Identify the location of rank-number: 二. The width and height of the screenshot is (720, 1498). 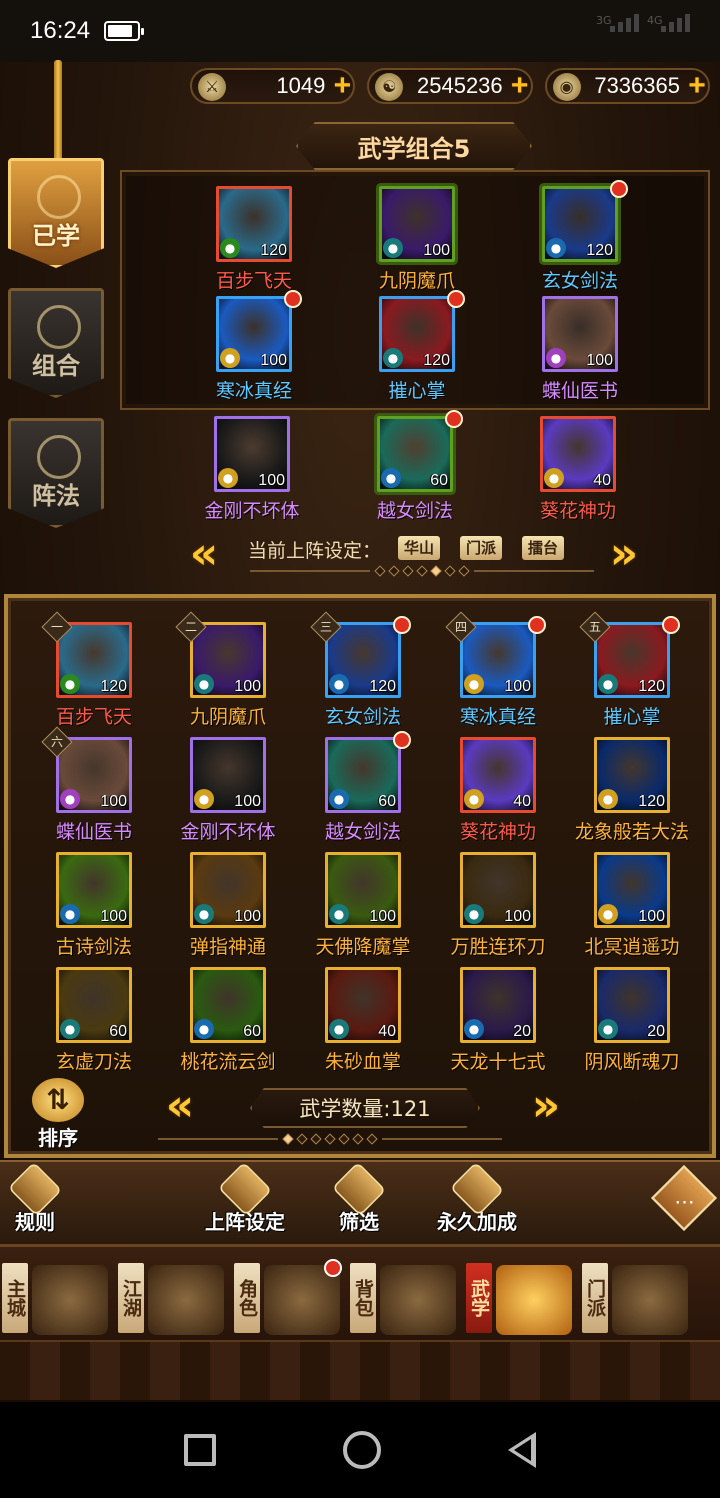
(190, 627).